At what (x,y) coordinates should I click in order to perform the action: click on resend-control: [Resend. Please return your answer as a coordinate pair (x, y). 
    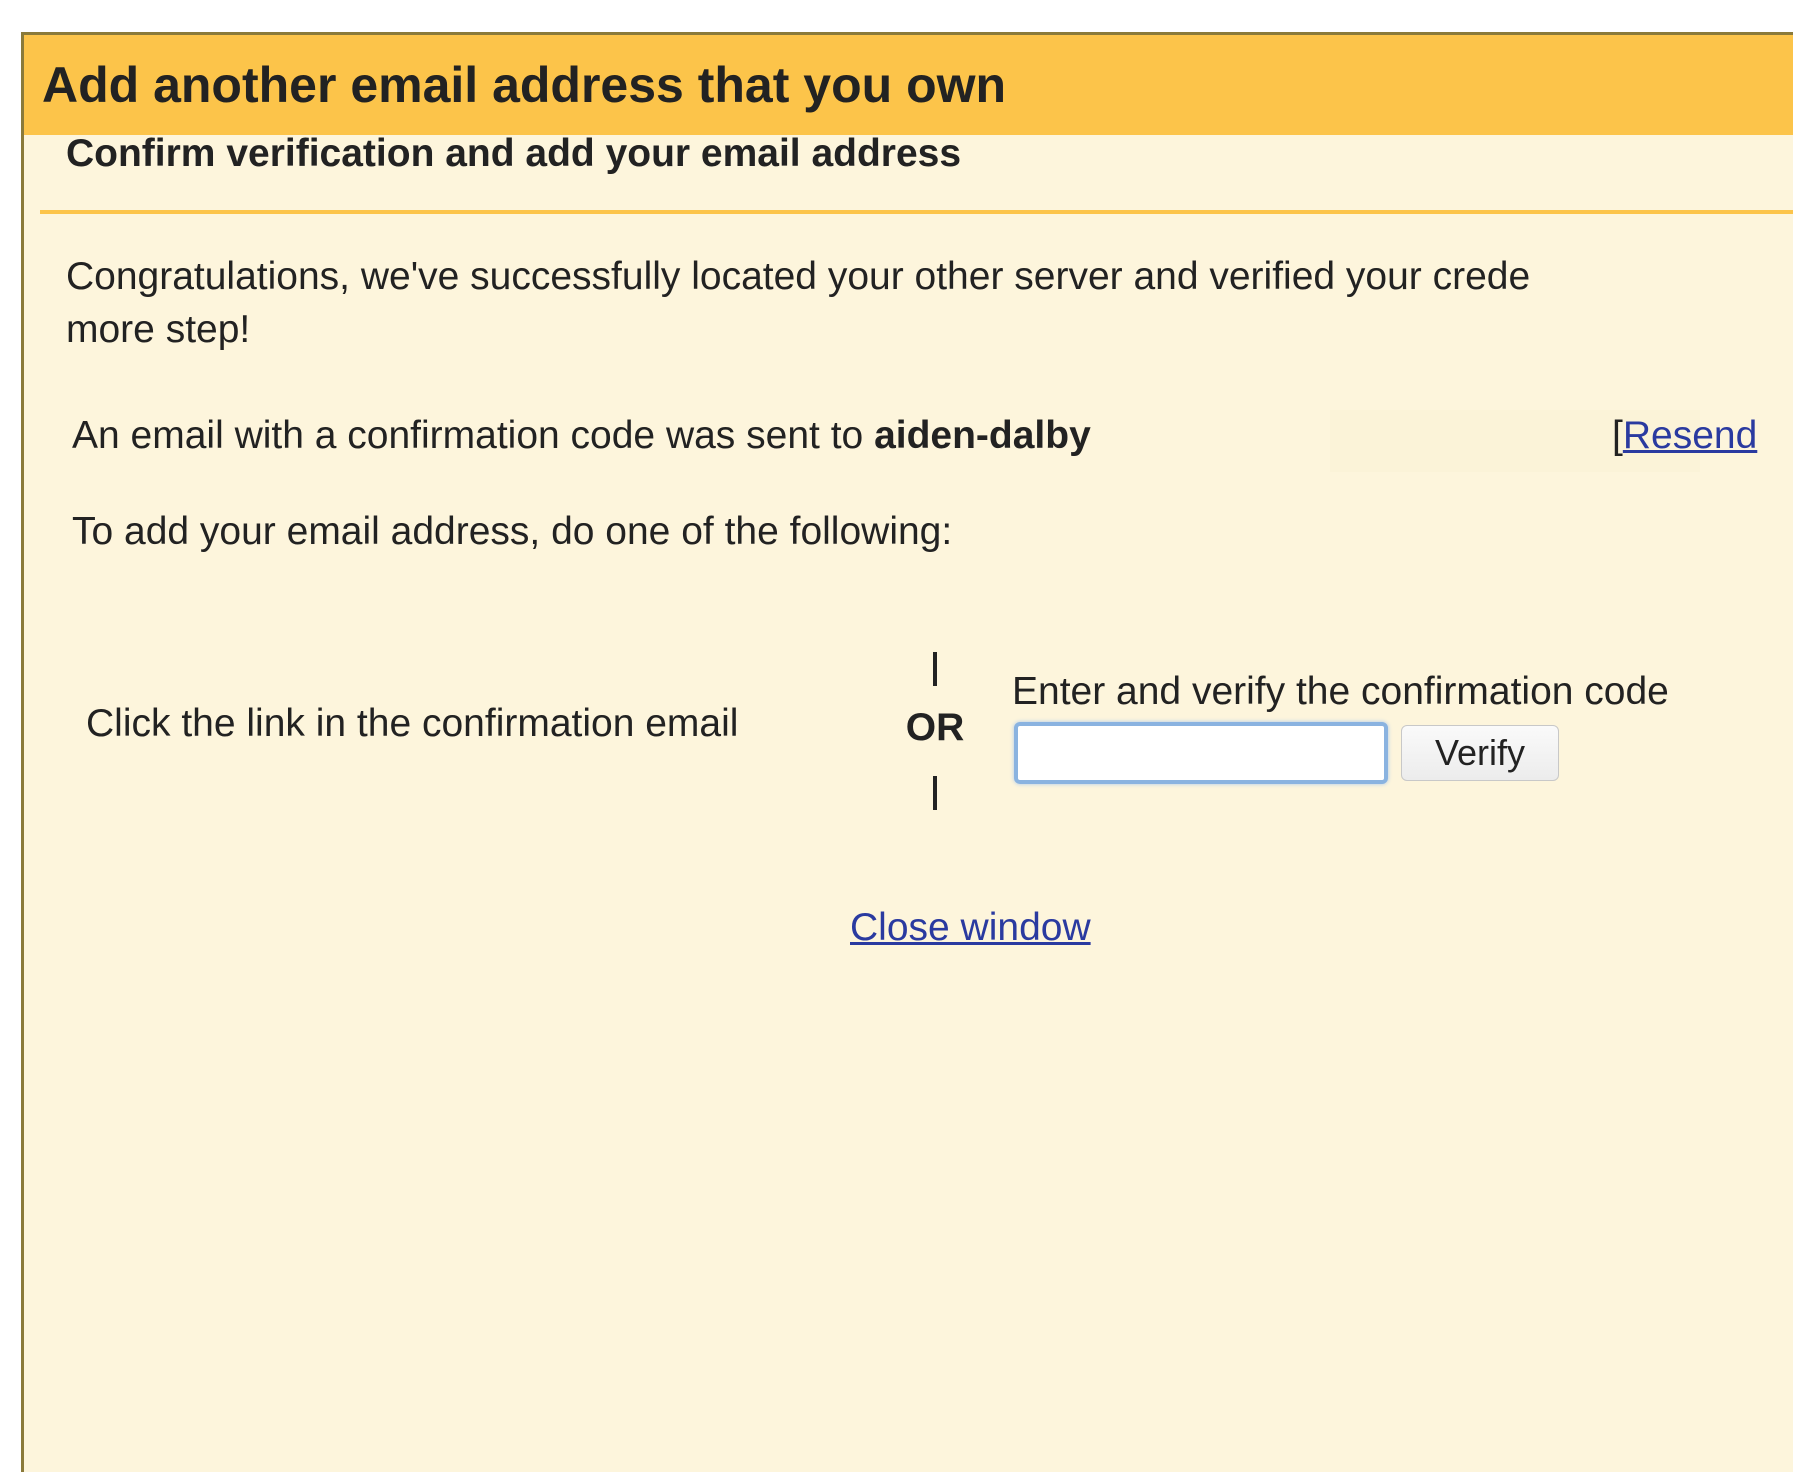
    Looking at the image, I should click on (1684, 436).